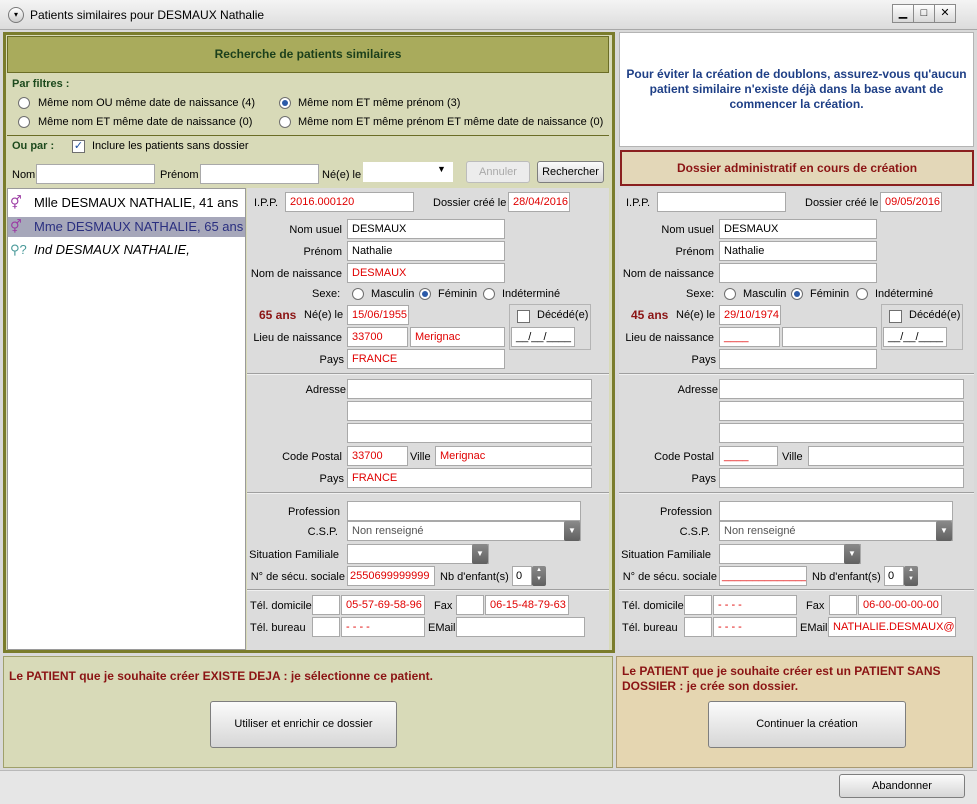  Describe the element at coordinates (539, 576) in the screenshot. I see `ex-nb-enfants-stepper: ▲ ▼` at that location.